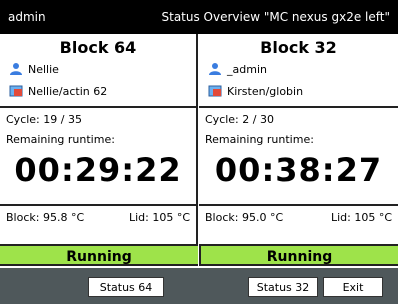 The image size is (398, 304). Describe the element at coordinates (298, 255) in the screenshot. I see `run-status-32: Running` at that location.